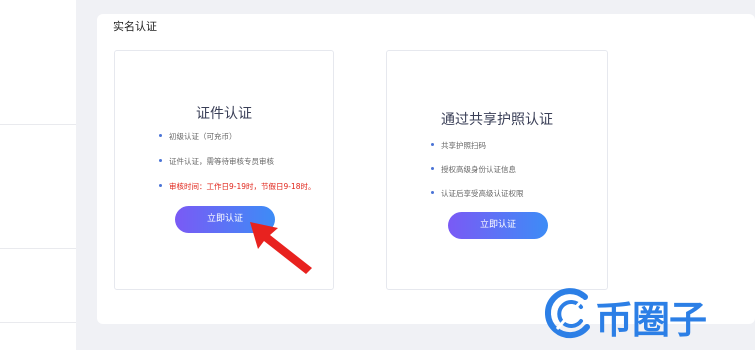 The width and height of the screenshot is (755, 350). I want to click on red-arrow-icon, so click(281, 248).